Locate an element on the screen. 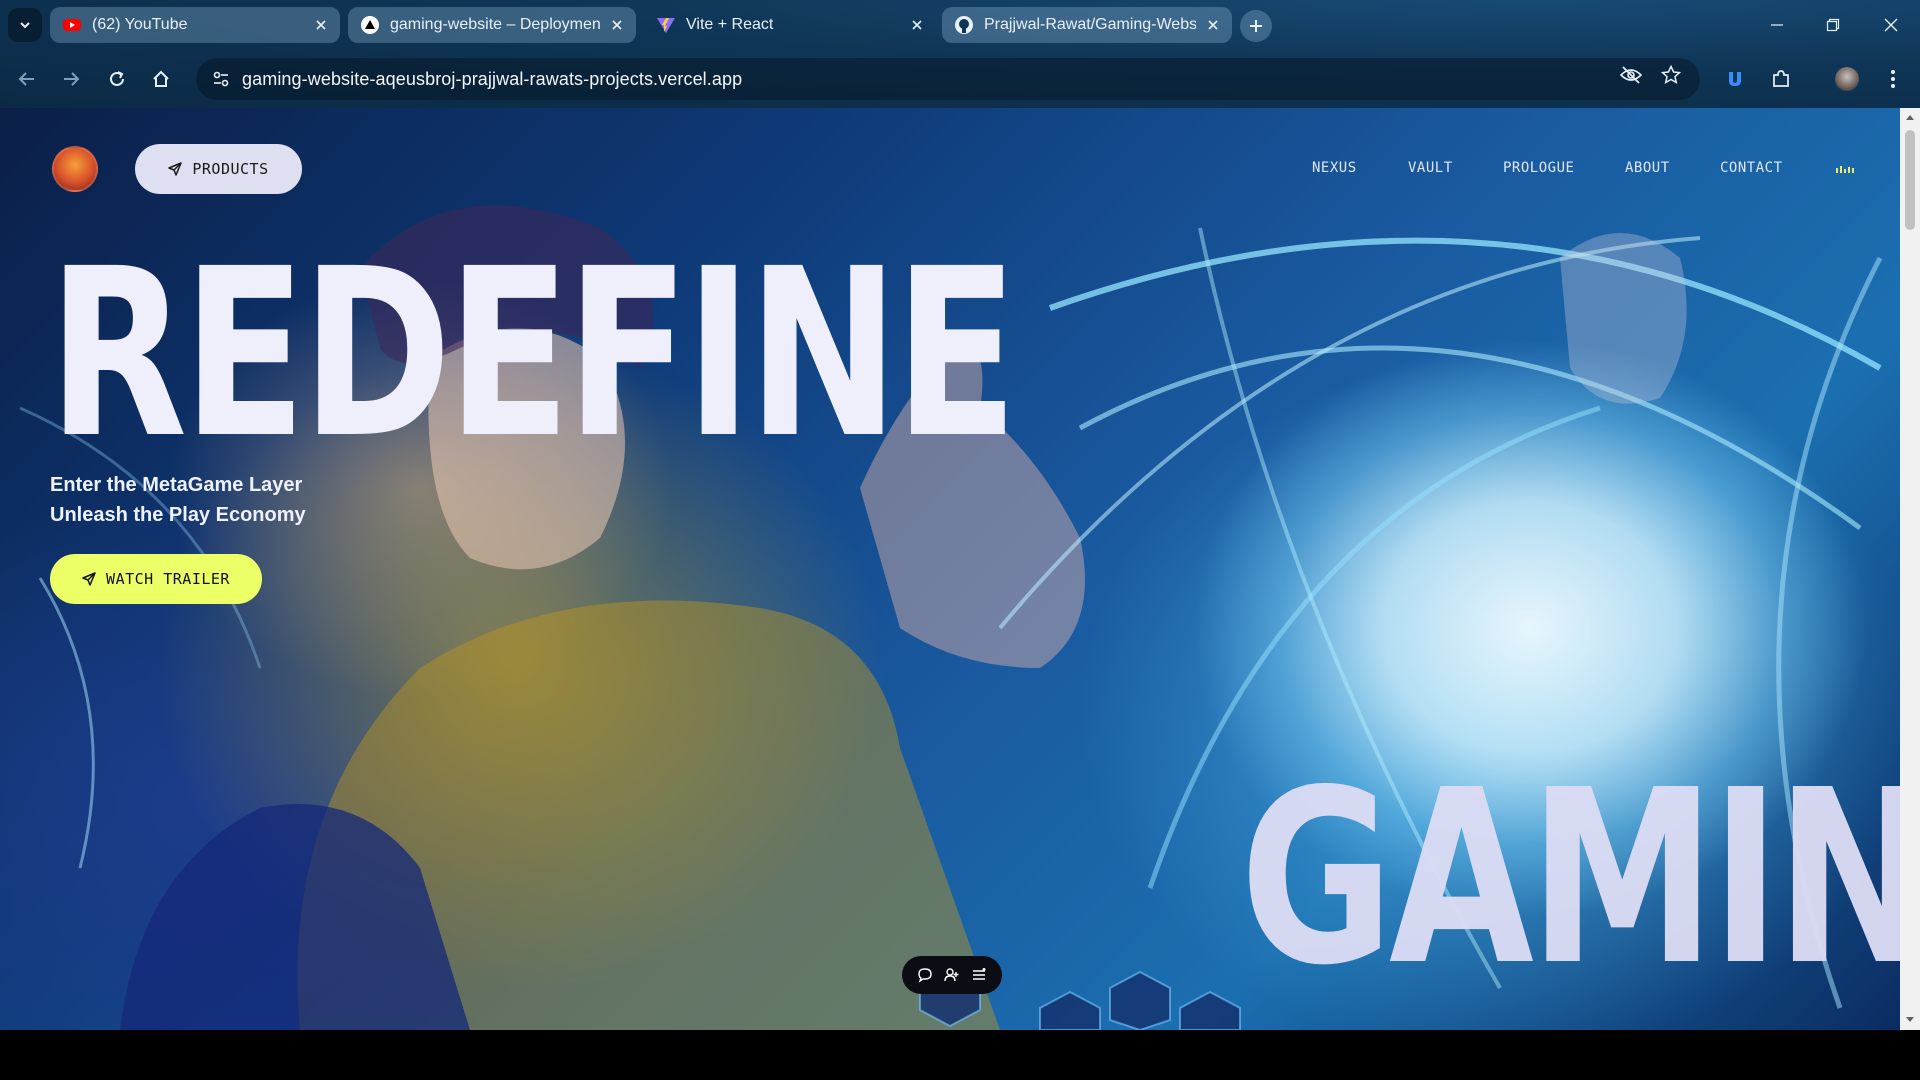 The width and height of the screenshot is (1920, 1080). extension-logo-icon is located at coordinates (1735, 79).